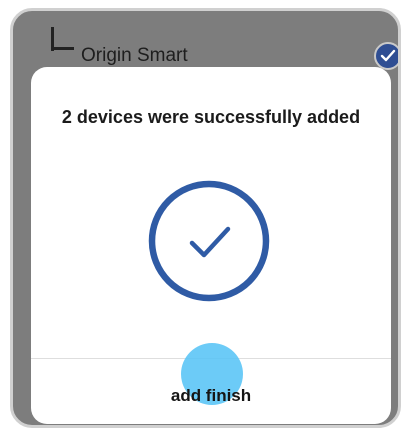 This screenshot has height=433, width=411. What do you see at coordinates (62, 40) in the screenshot?
I see `device-glyph-icon` at bounding box center [62, 40].